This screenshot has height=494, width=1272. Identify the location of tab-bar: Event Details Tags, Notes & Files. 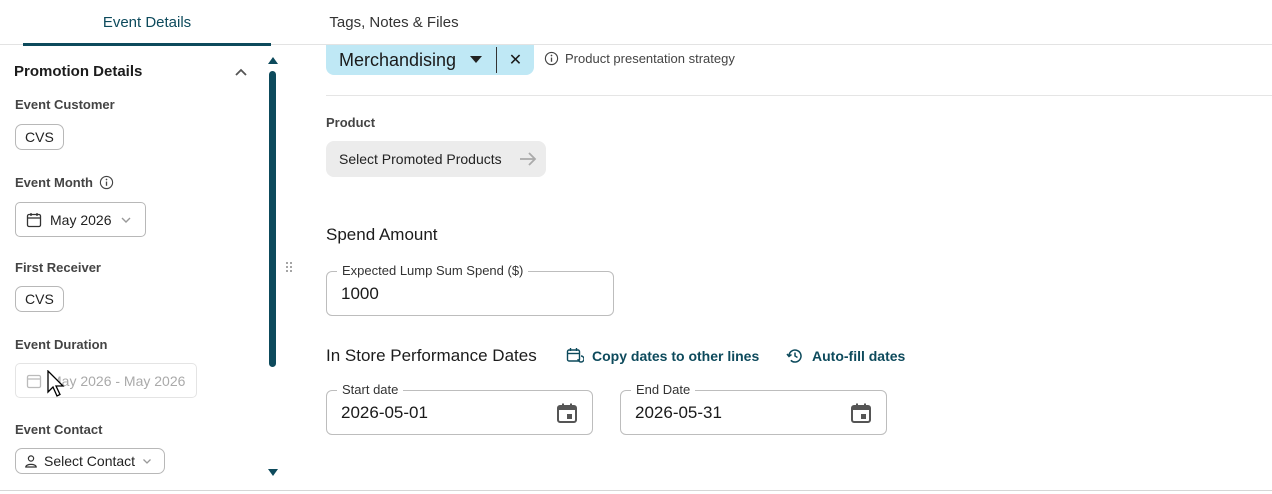
(636, 23).